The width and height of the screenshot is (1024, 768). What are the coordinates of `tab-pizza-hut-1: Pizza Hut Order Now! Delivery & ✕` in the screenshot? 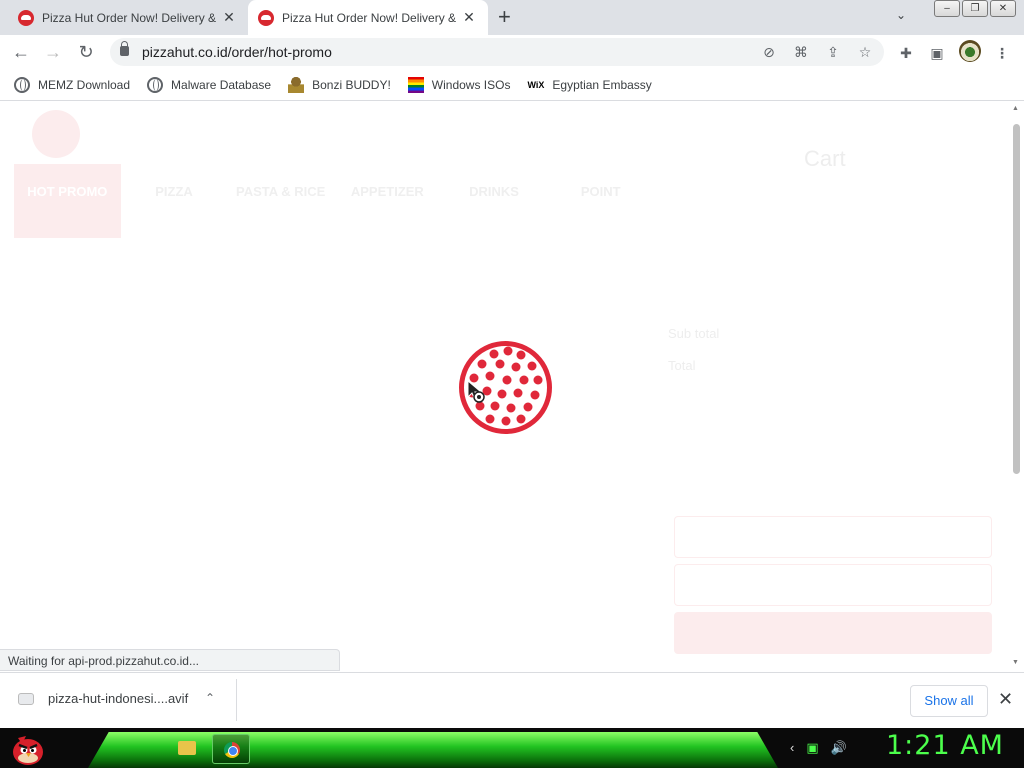 It's located at (128, 17).